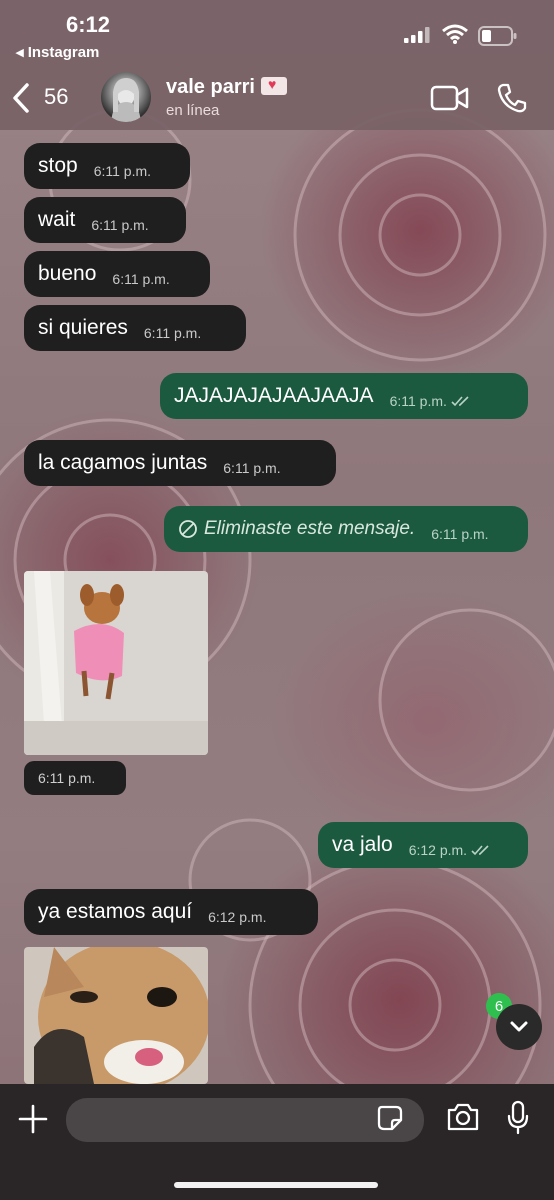  Describe the element at coordinates (245, 1120) in the screenshot. I see `message-input` at that location.